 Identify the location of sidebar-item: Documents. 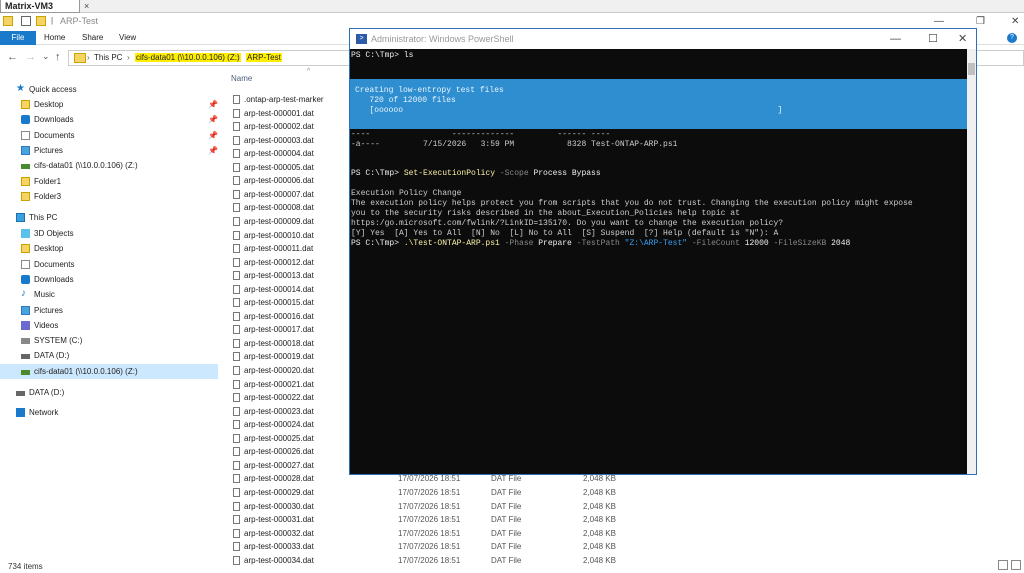
(109, 264).